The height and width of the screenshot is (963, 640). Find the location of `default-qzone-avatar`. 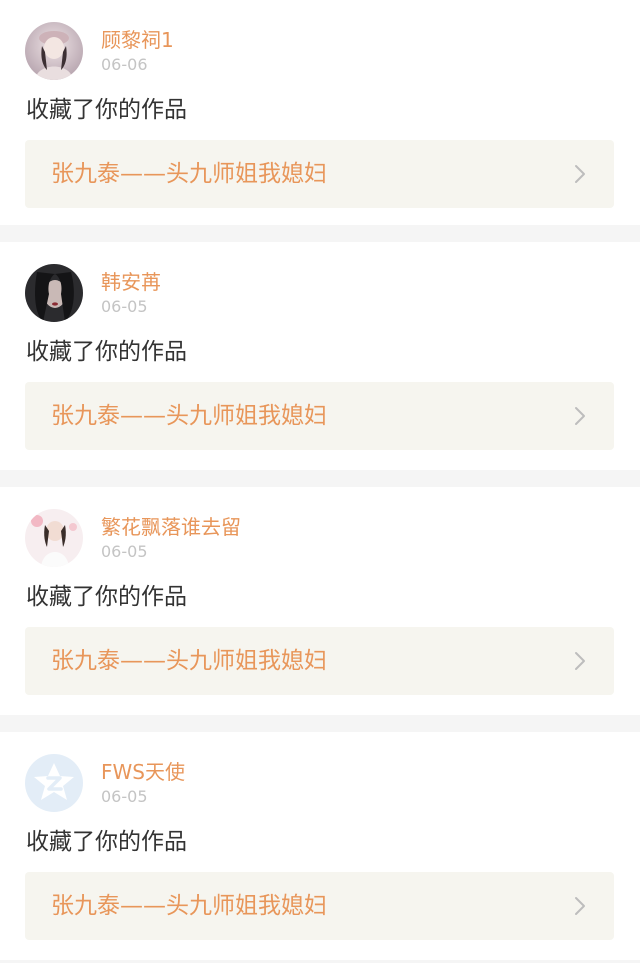

default-qzone-avatar is located at coordinates (54, 783).